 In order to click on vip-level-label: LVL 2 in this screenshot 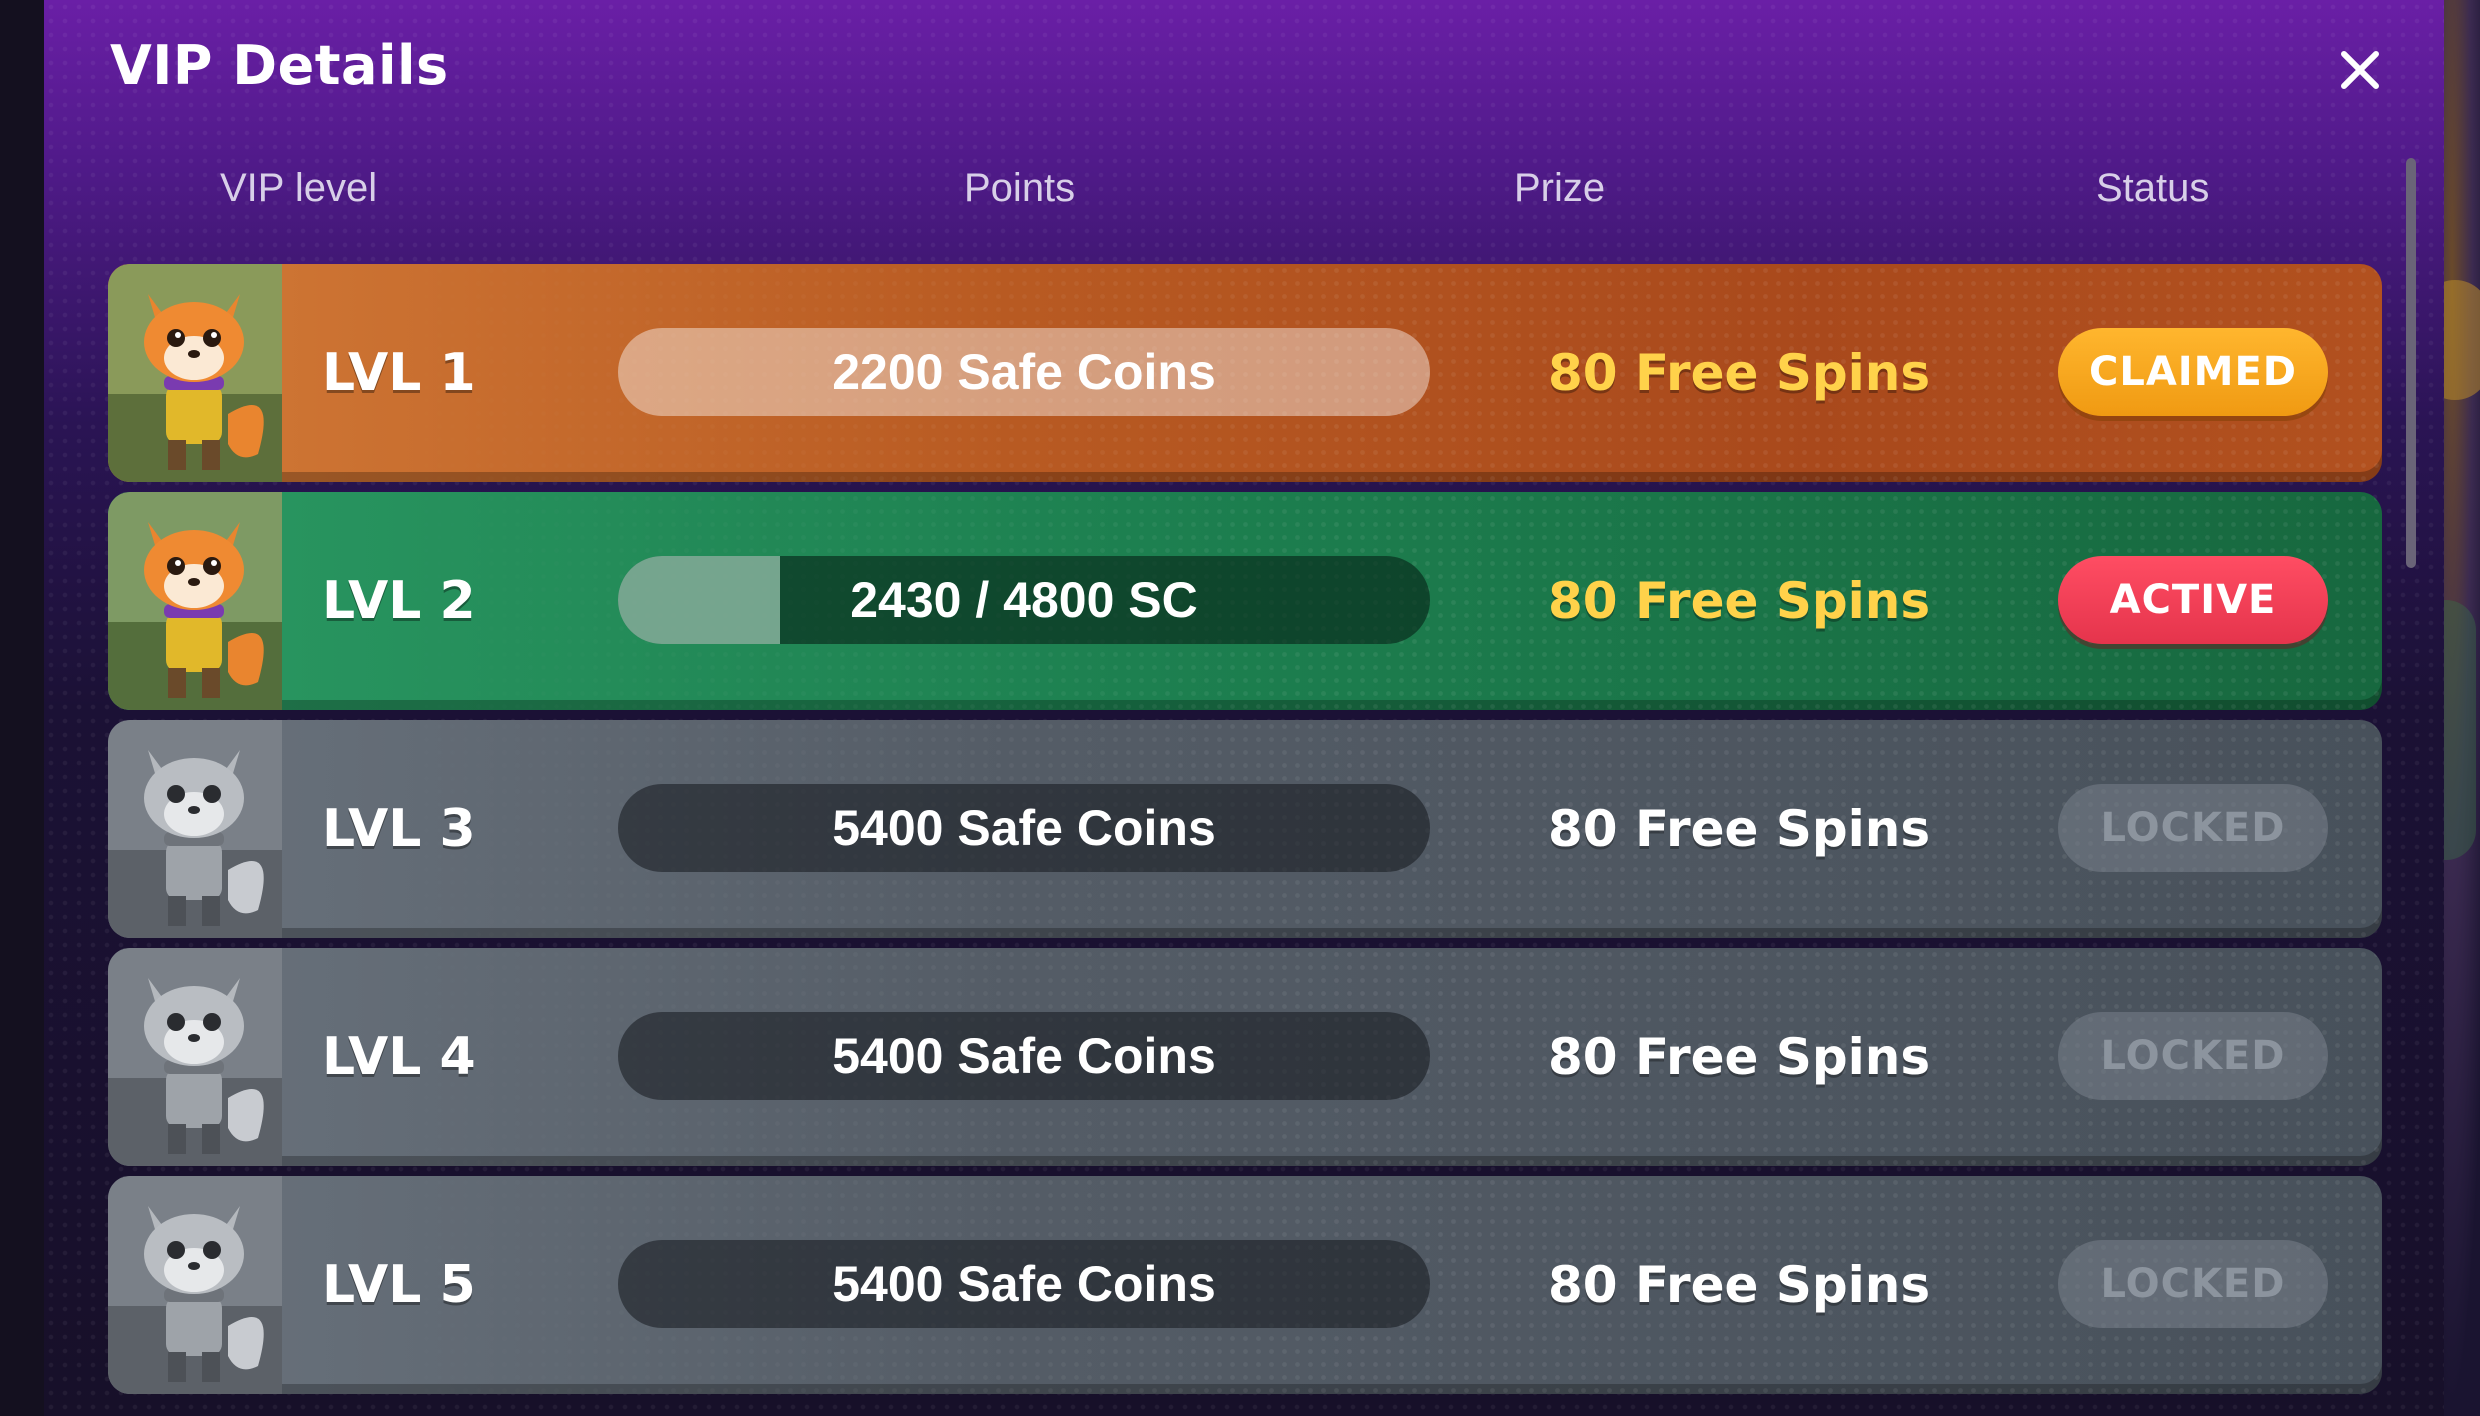, I will do `click(399, 601)`.